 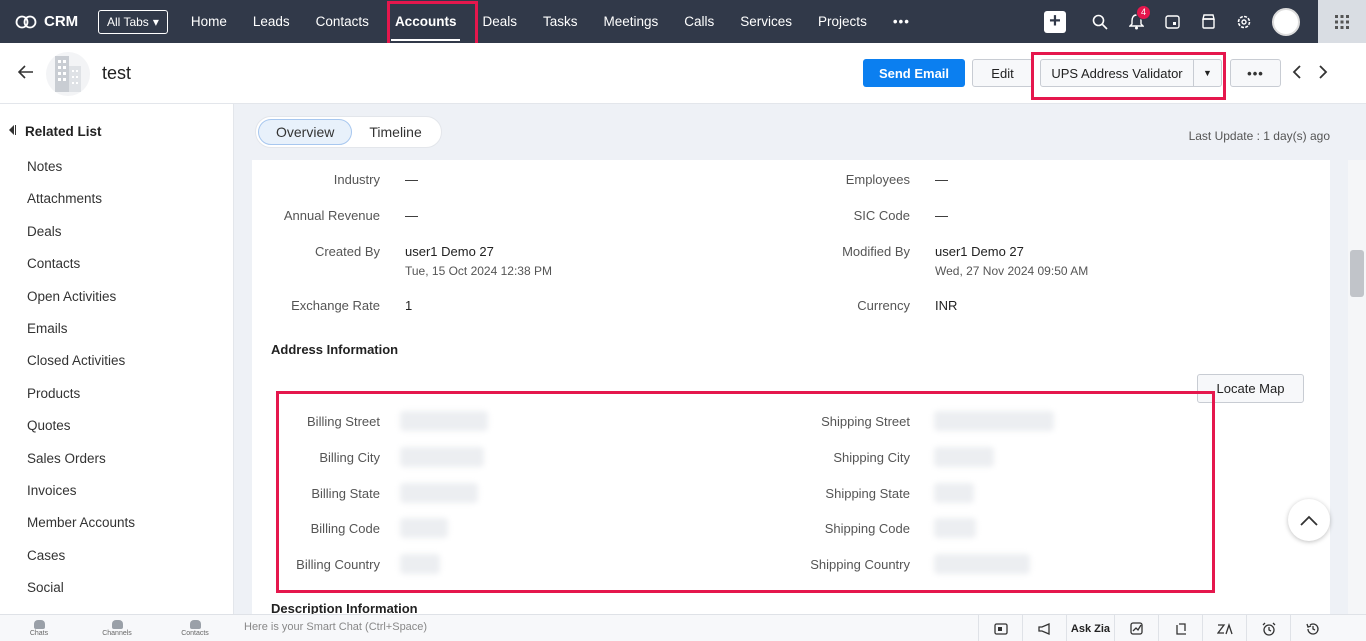 What do you see at coordinates (1172, 21) in the screenshot?
I see `calendar-icon` at bounding box center [1172, 21].